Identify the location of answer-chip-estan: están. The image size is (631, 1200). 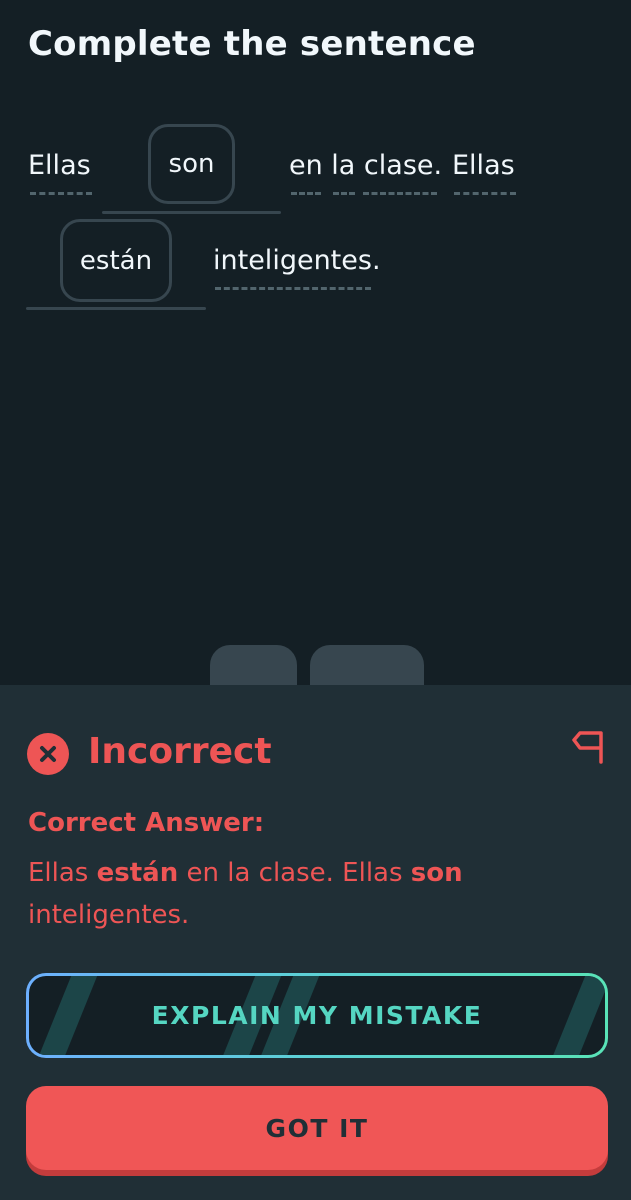
(116, 260).